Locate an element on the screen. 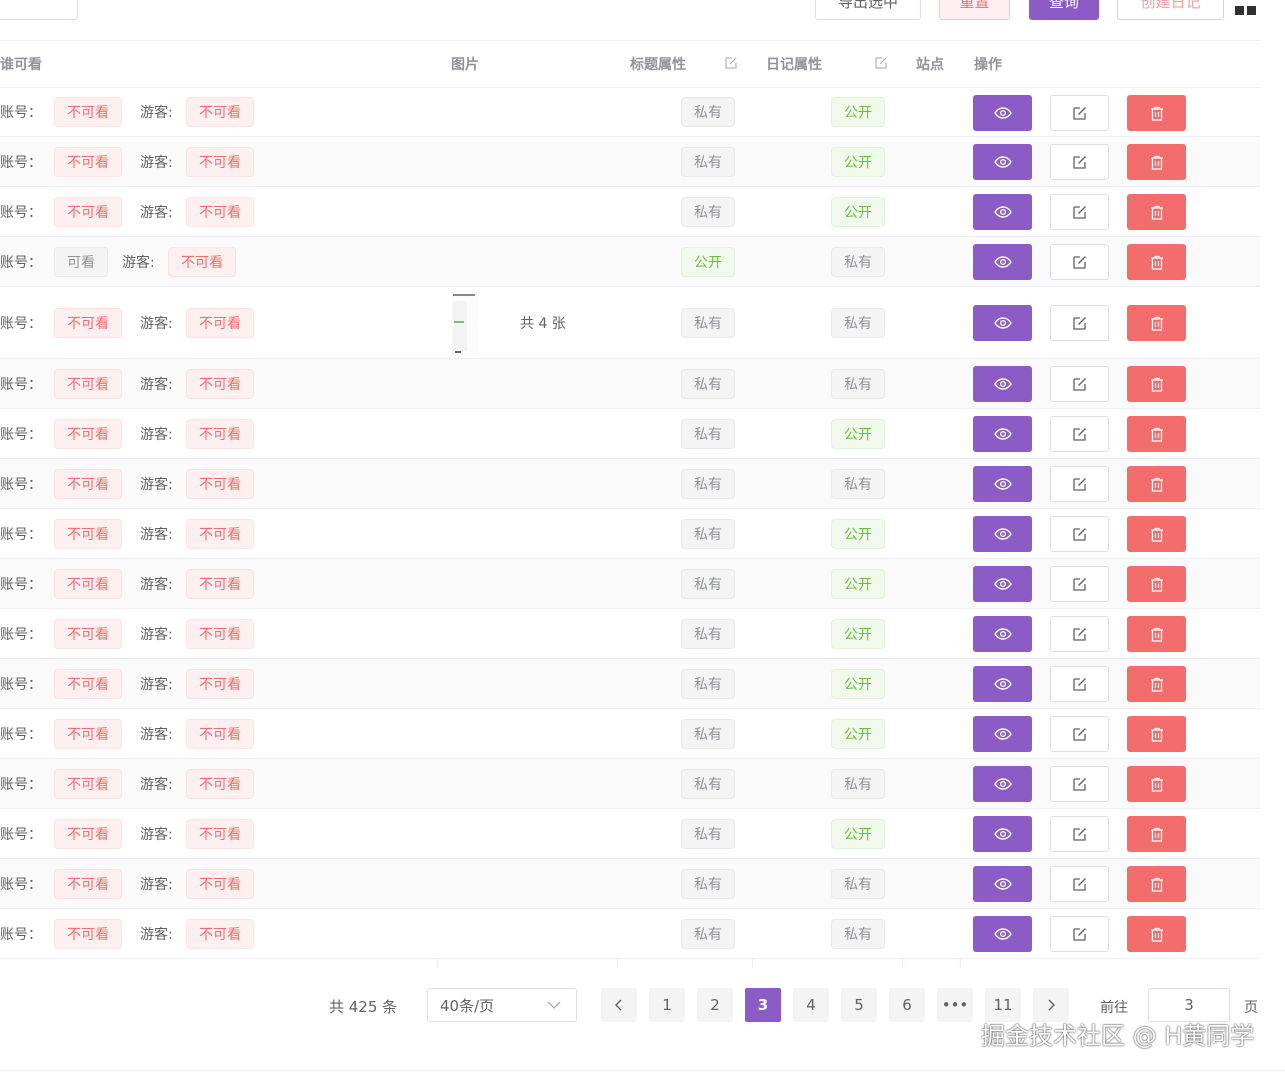  more-pages-button: ••• is located at coordinates (955, 1005).